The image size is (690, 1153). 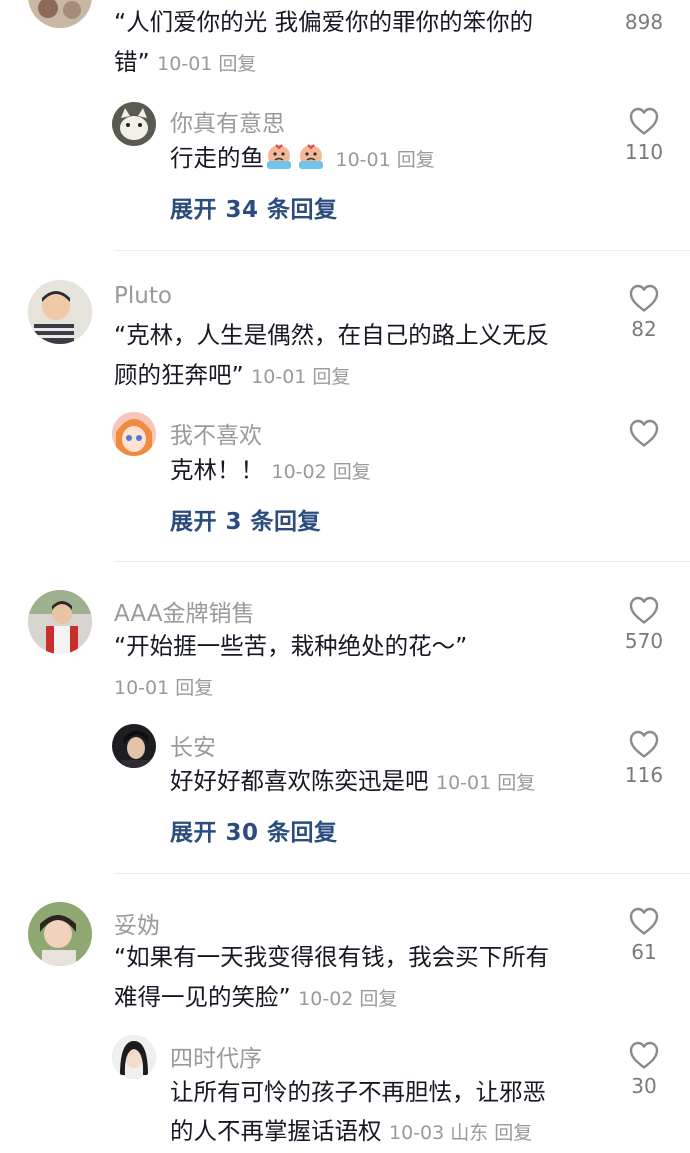 I want to click on username: AAA金牌销售, so click(x=184, y=611).